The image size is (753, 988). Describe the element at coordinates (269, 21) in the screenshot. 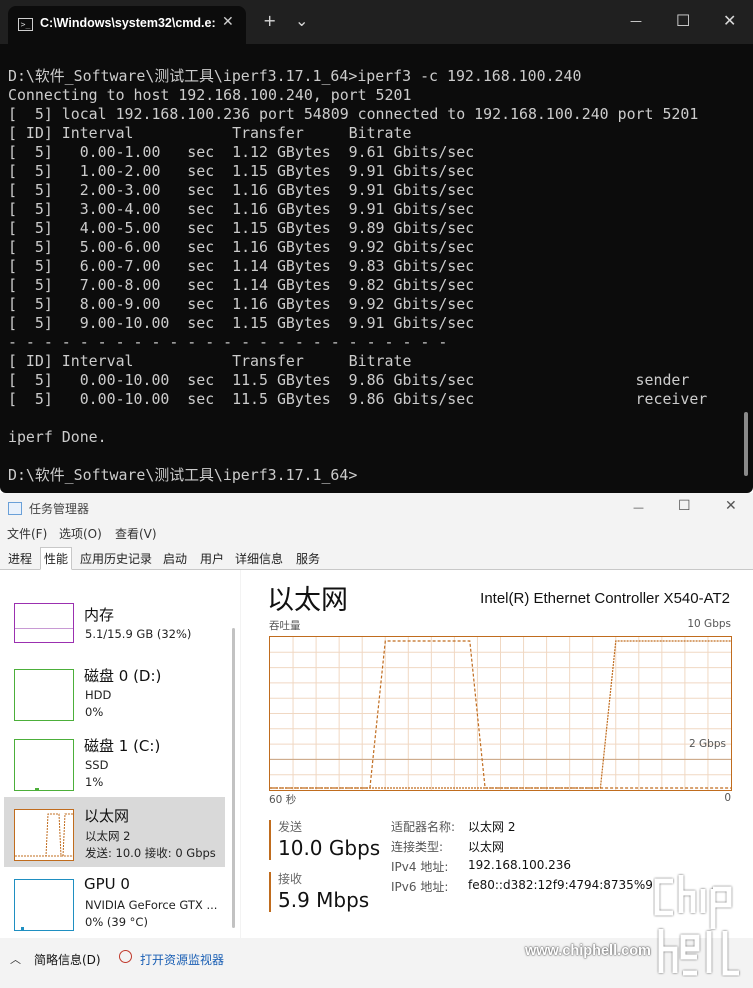

I see `new-tab-button: +` at that location.